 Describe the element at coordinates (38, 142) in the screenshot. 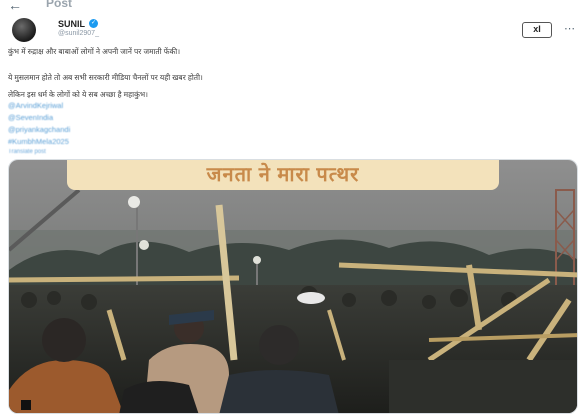

I see `hashtag-link: #KumbhMela2025` at that location.